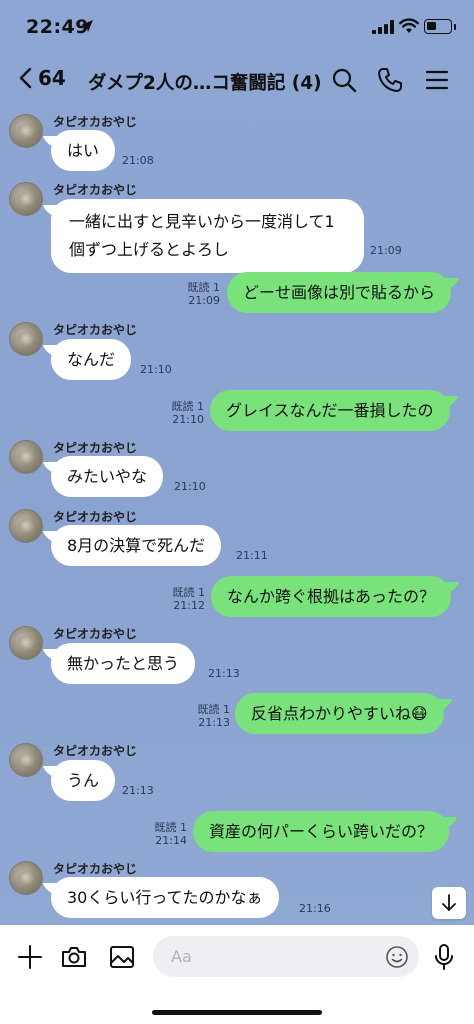  I want to click on message-bubble-incoming: 30くらい行ってたのかなぁ, so click(165, 897).